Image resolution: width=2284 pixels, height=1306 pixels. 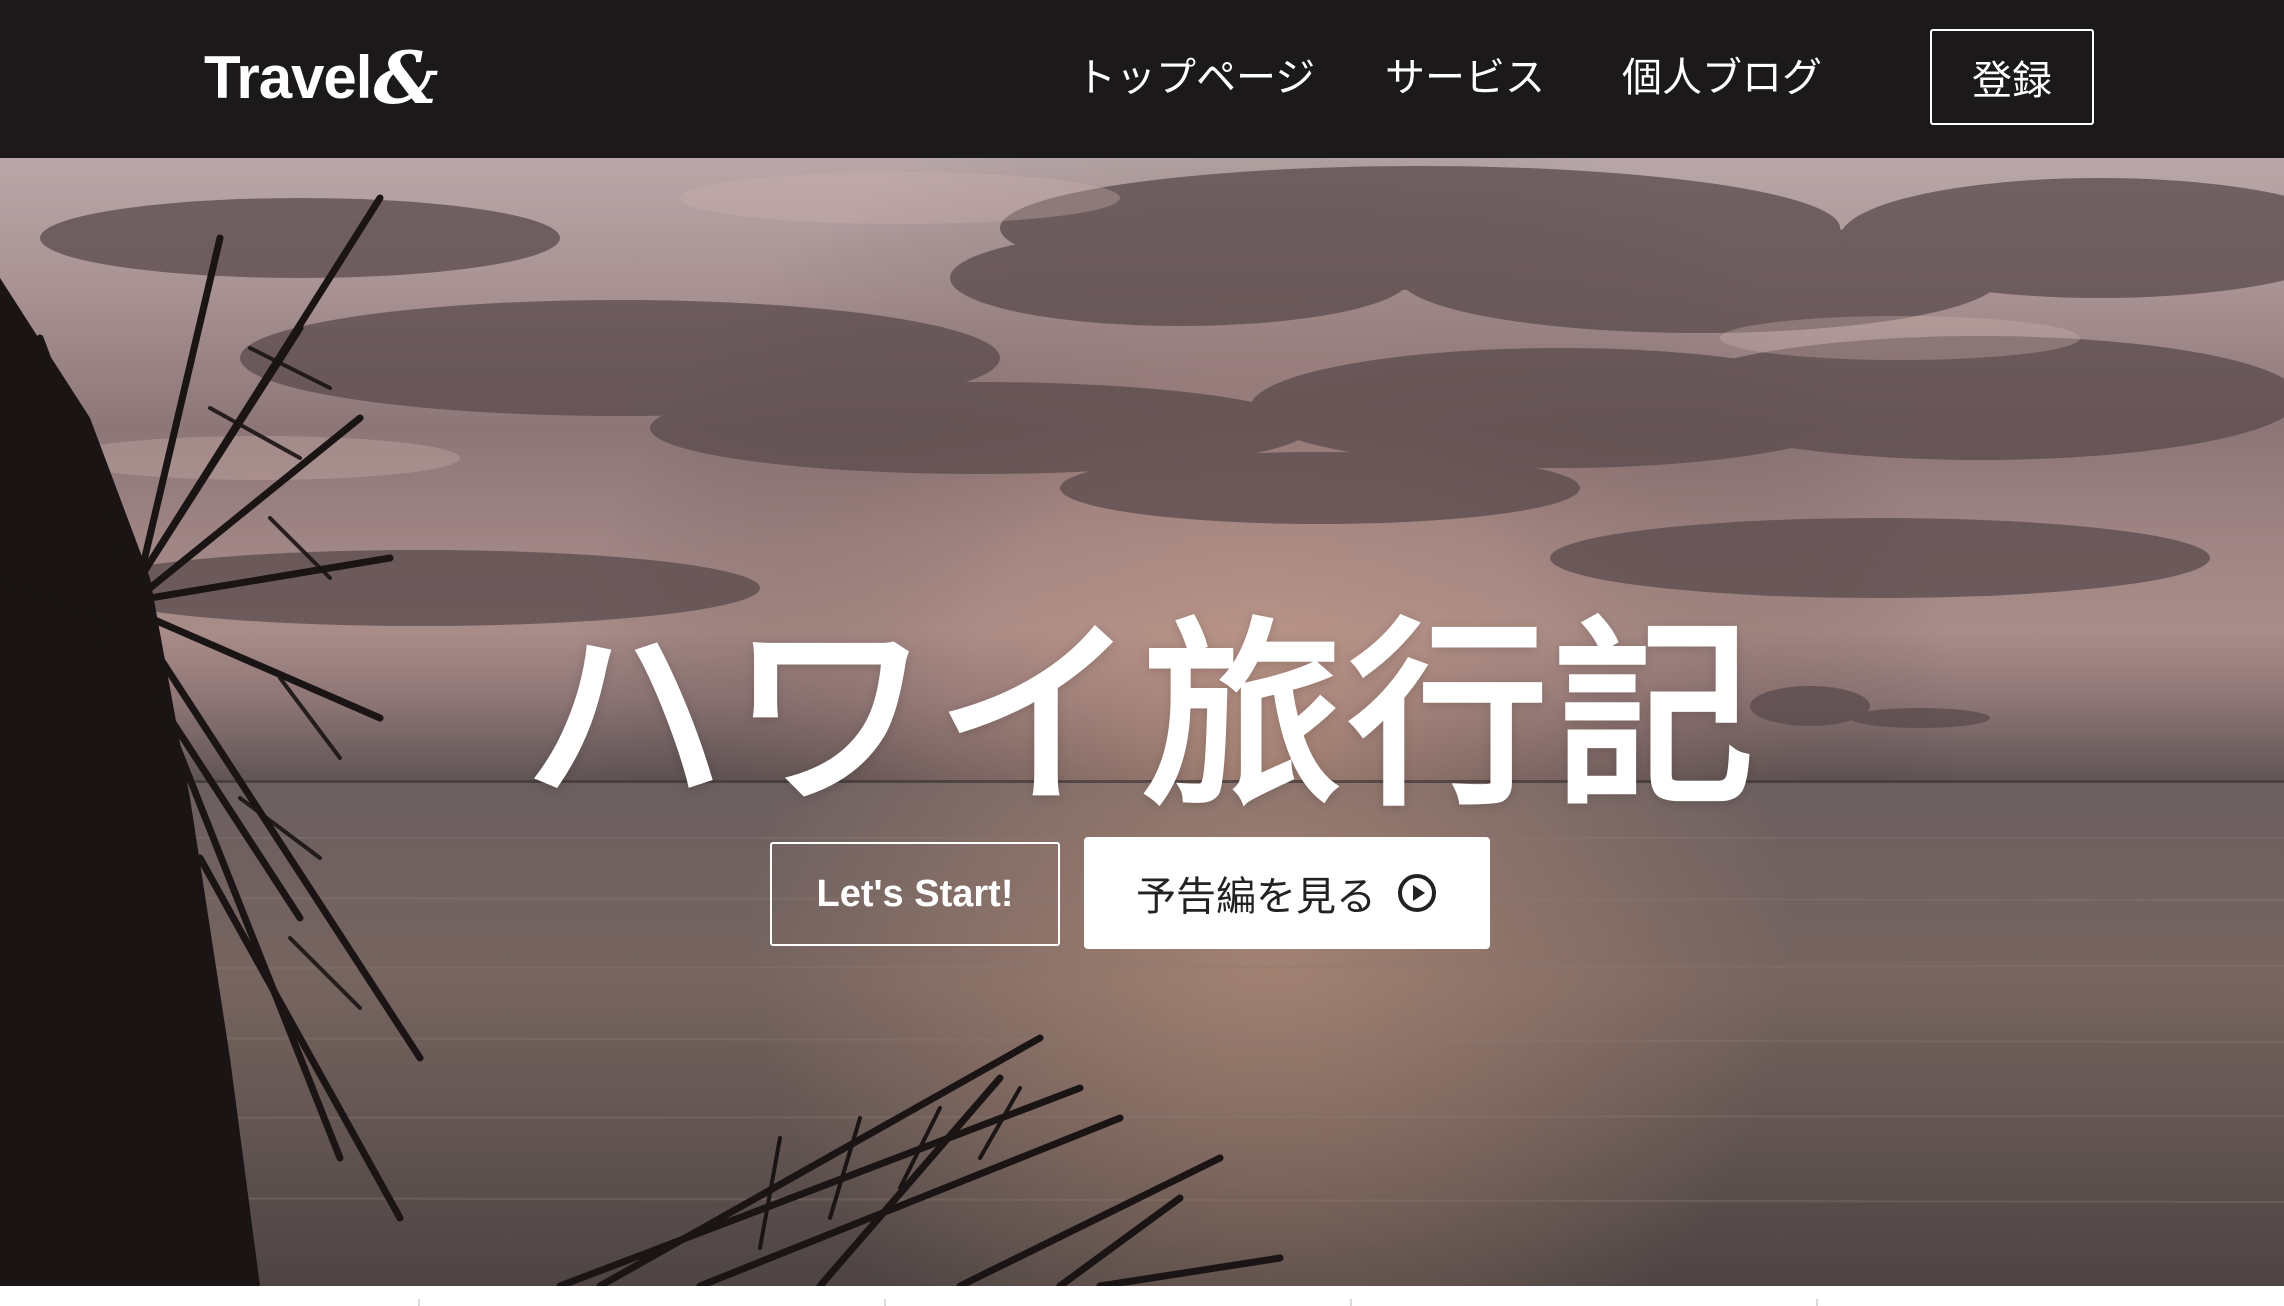 I want to click on site-header: Travel & トップページ サービス 個人ブログ 登録, so click(x=1142, y=79).